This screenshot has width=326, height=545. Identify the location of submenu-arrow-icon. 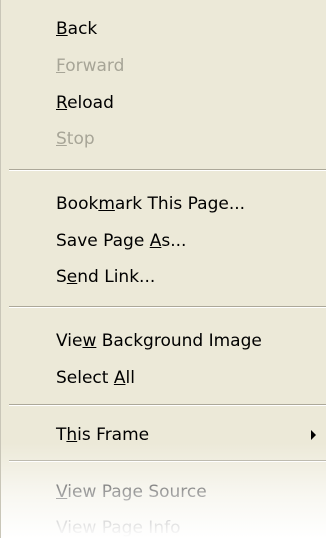
(313, 435).